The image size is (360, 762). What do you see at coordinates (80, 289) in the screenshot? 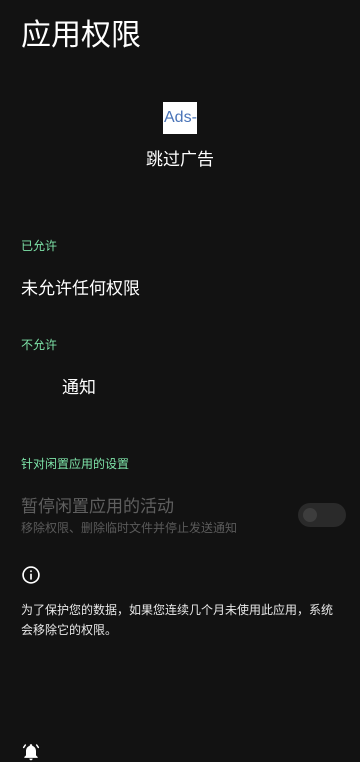
I see `allowed-empty-row: 未允许任何权限` at bounding box center [80, 289].